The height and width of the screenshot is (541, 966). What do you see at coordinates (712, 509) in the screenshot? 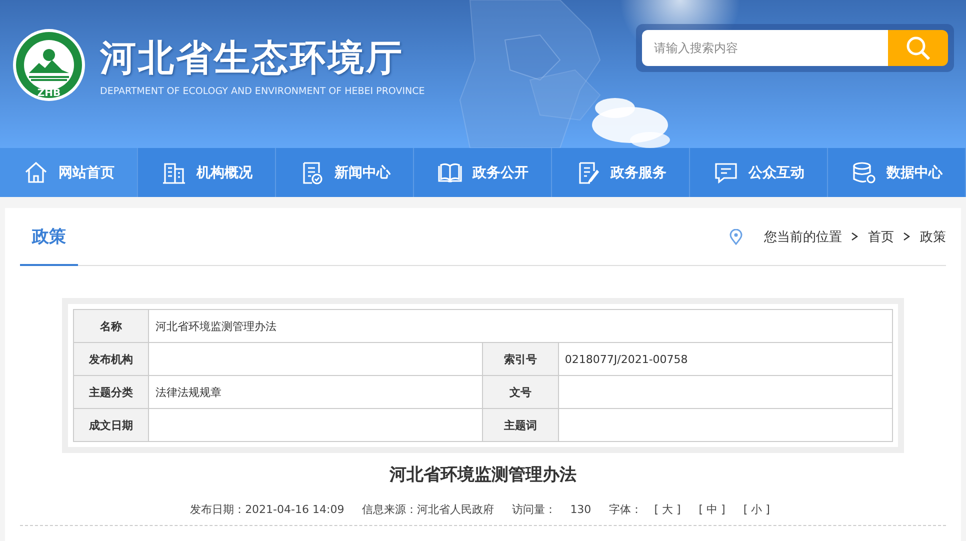
I see `font-size-link: [ 中 ]` at bounding box center [712, 509].